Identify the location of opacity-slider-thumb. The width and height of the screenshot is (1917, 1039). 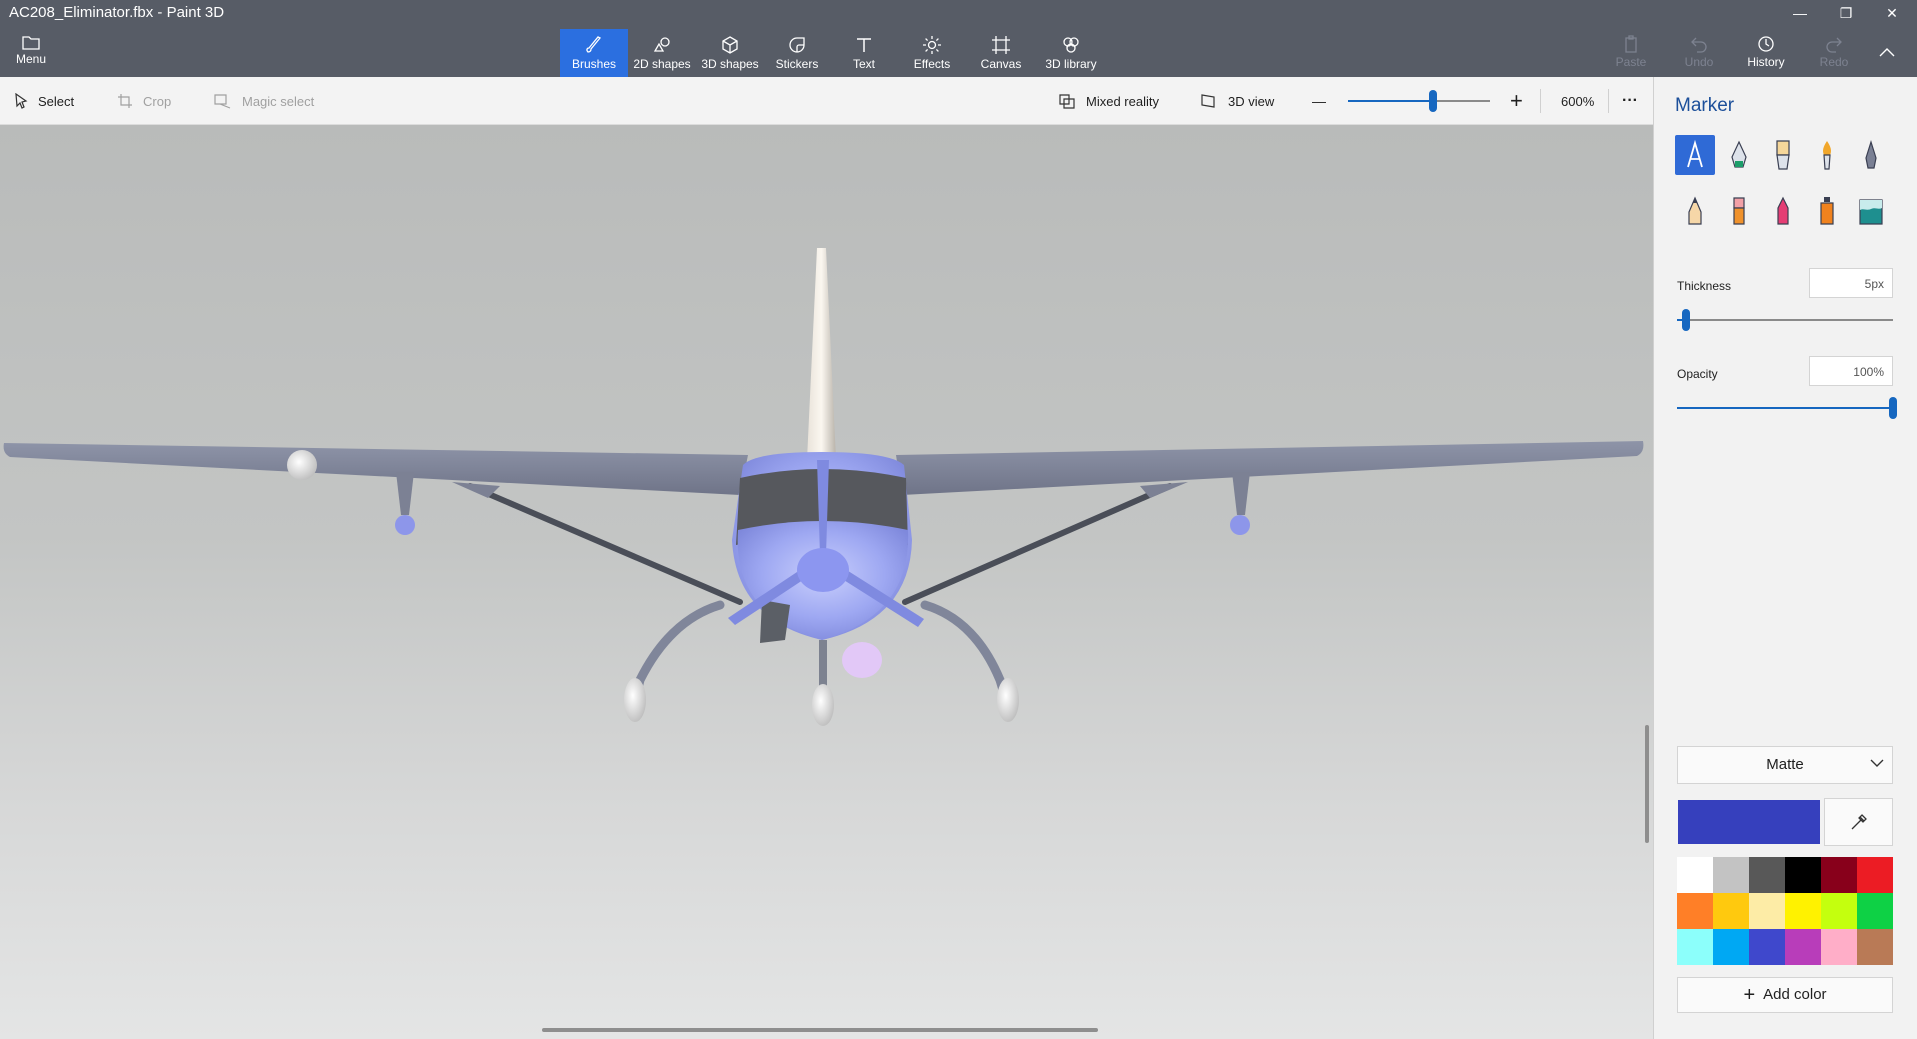
(1893, 408).